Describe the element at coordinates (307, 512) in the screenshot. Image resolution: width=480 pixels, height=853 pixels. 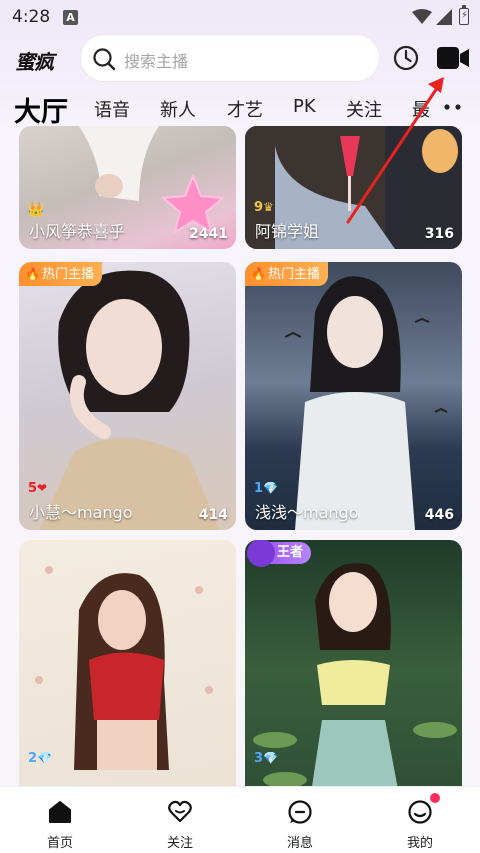
I see `room-name: 浅浅～mango` at that location.